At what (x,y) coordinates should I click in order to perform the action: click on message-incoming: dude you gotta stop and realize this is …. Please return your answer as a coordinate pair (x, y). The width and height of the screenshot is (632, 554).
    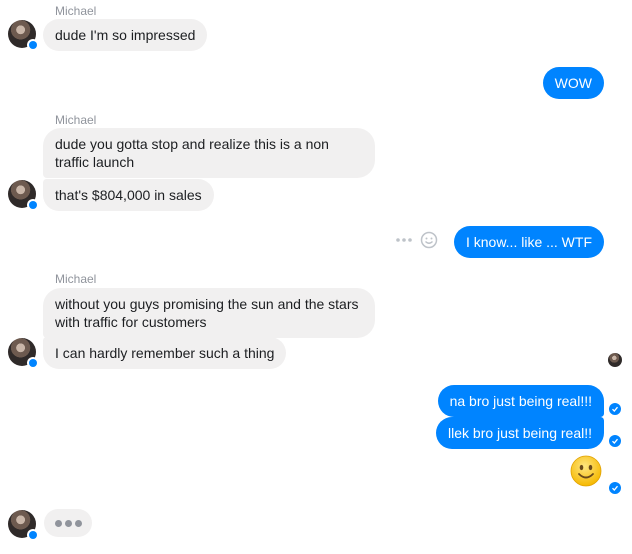
    Looking at the image, I should click on (209, 153).